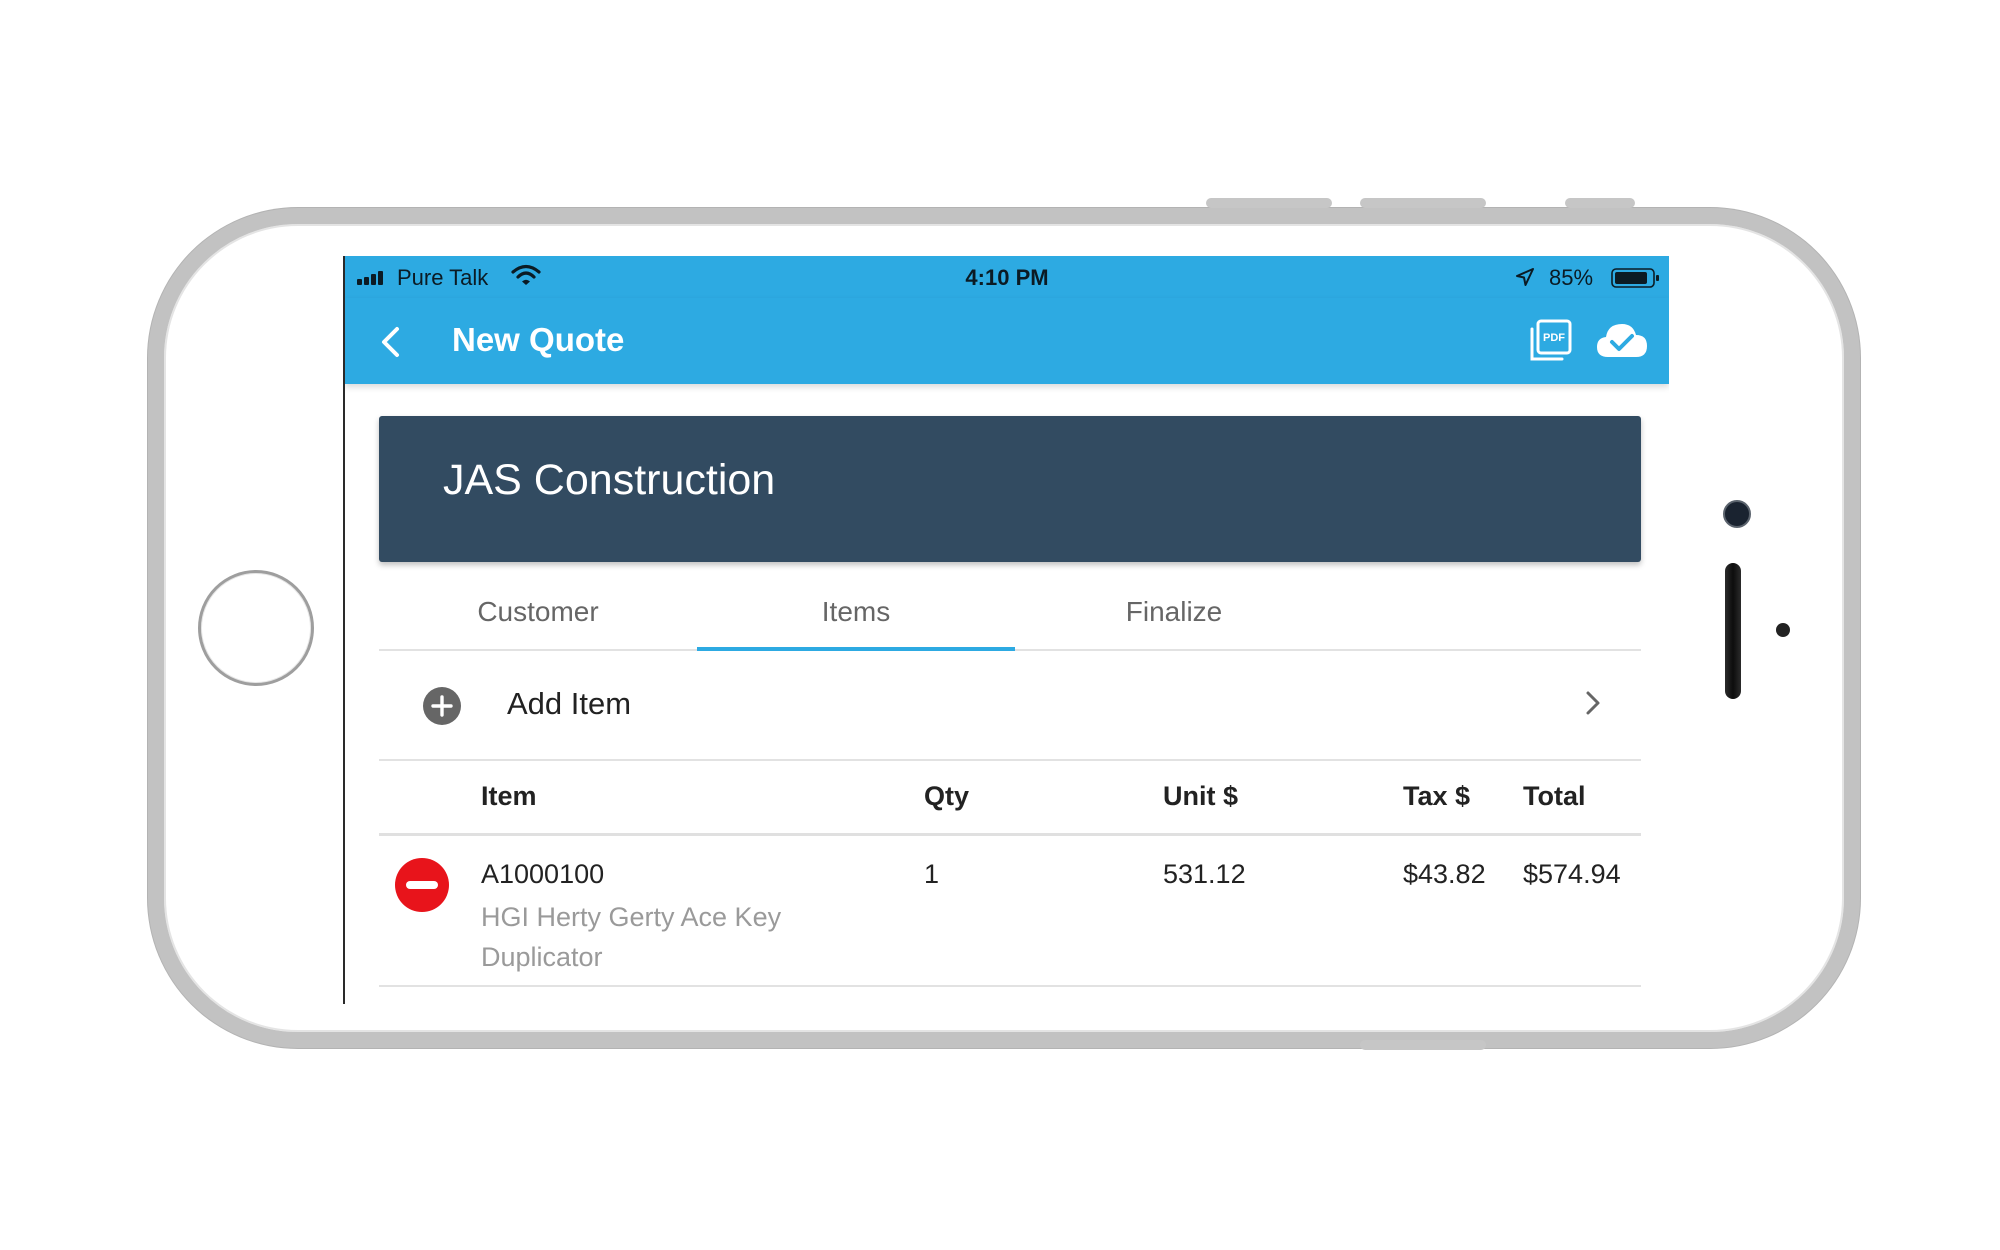  Describe the element at coordinates (1737, 514) in the screenshot. I see `front-camera` at that location.